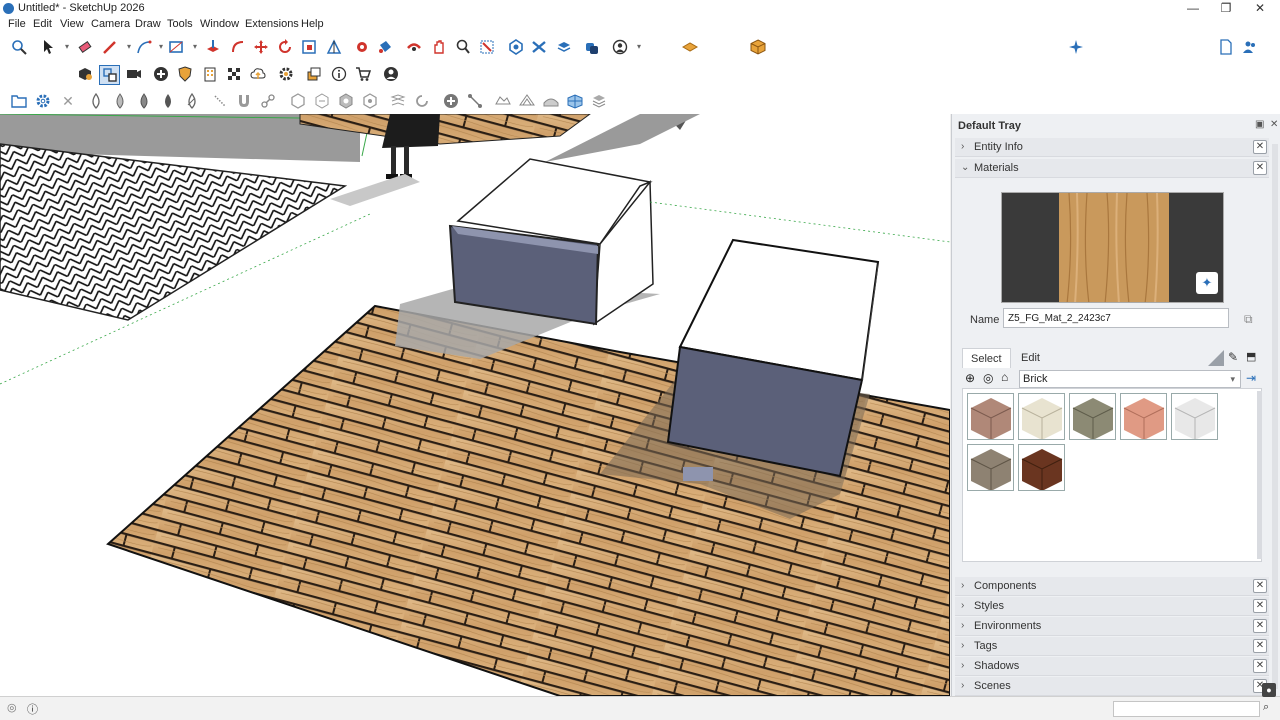 Image resolution: width=1280 pixels, height=720 pixels. What do you see at coordinates (1260, 8) in the screenshot?
I see `close-button: ✕` at bounding box center [1260, 8].